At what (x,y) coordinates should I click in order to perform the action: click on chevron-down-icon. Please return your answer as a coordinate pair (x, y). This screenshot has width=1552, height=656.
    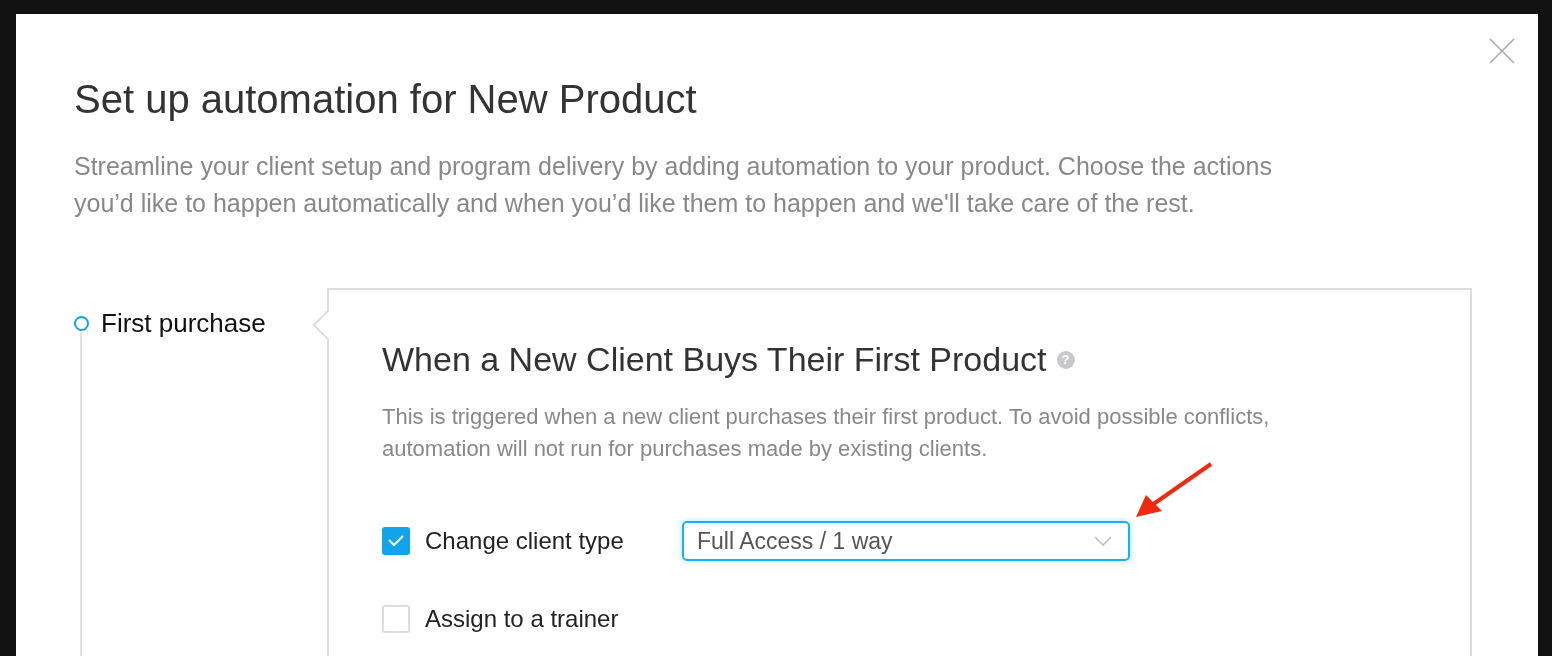
    Looking at the image, I should click on (1103, 541).